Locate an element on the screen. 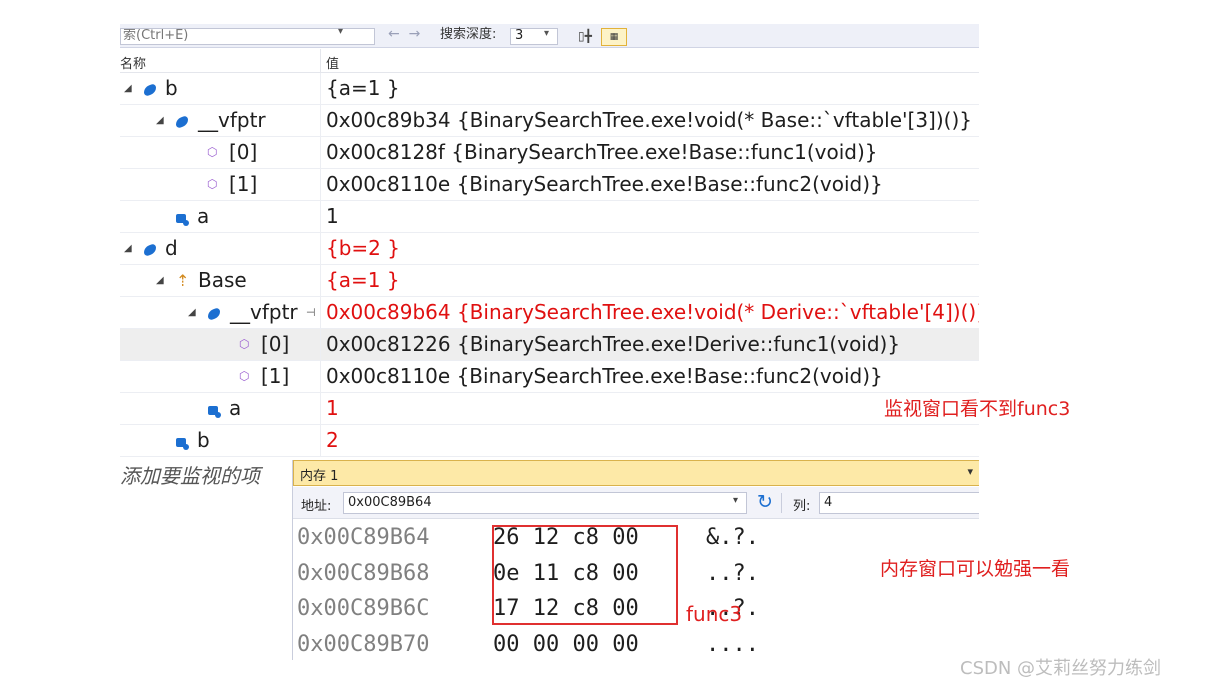 This screenshot has height=684, width=1218. column-count-input: 4 is located at coordinates (899, 503).